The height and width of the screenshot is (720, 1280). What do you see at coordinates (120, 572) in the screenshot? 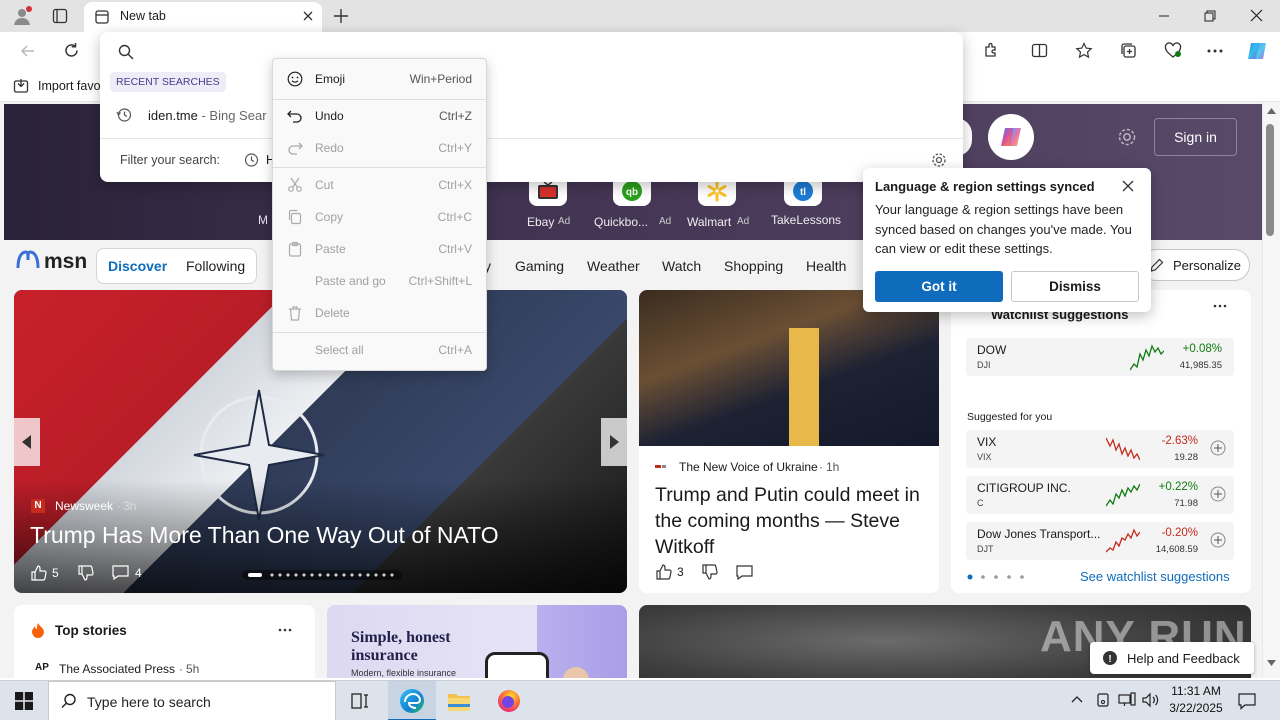
I see `comment-icon` at bounding box center [120, 572].